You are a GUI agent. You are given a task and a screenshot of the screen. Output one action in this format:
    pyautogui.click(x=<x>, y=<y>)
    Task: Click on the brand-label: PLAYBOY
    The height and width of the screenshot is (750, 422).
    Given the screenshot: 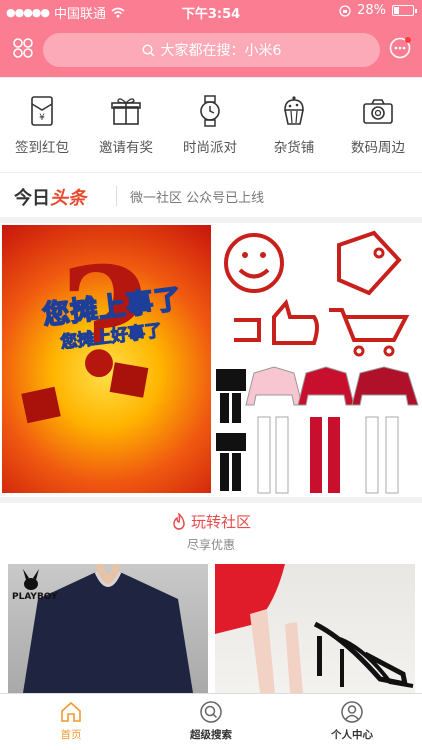 What is the action you would take?
    pyautogui.click(x=35, y=597)
    